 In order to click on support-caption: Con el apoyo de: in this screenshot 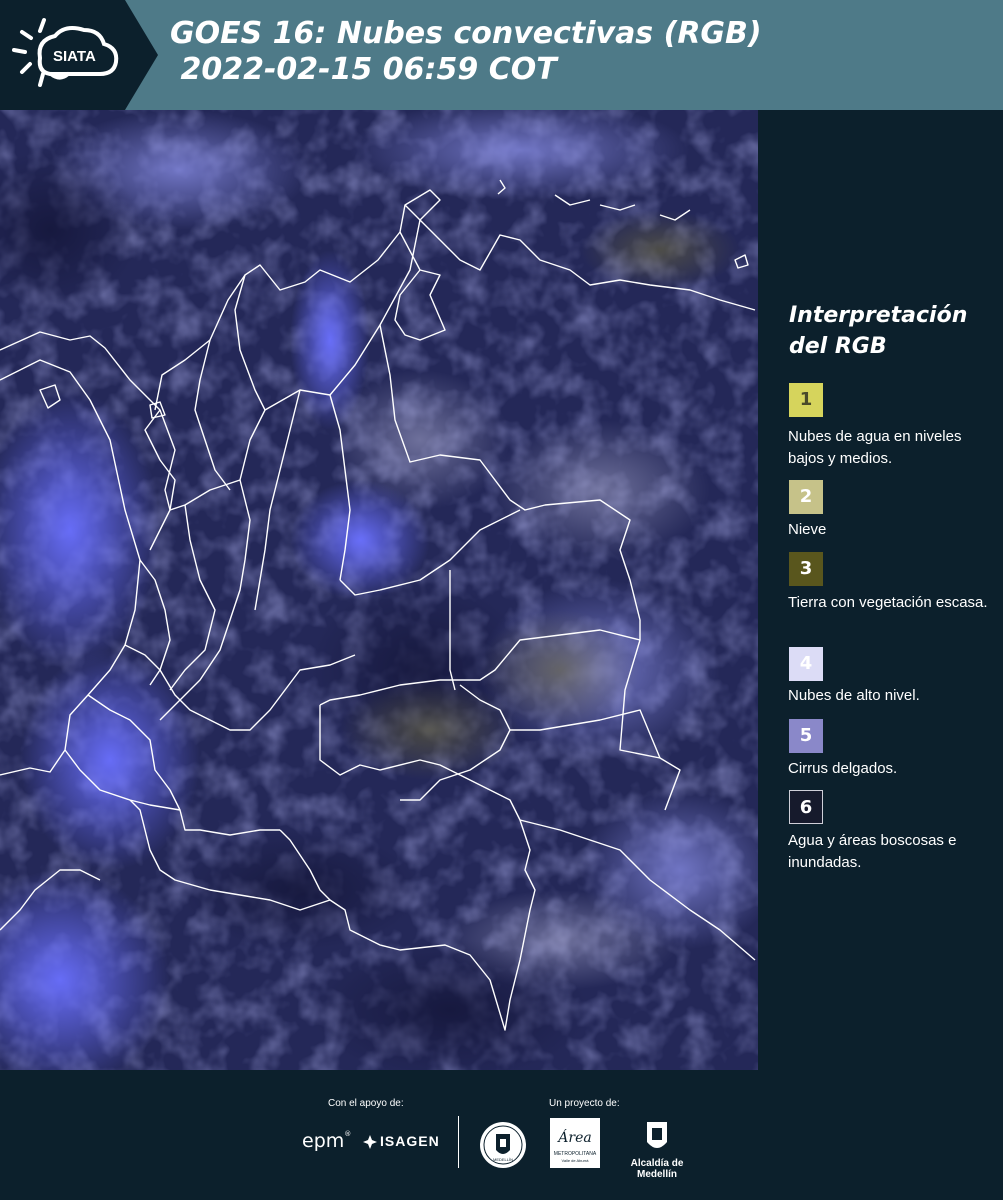, I will do `click(366, 1103)`.